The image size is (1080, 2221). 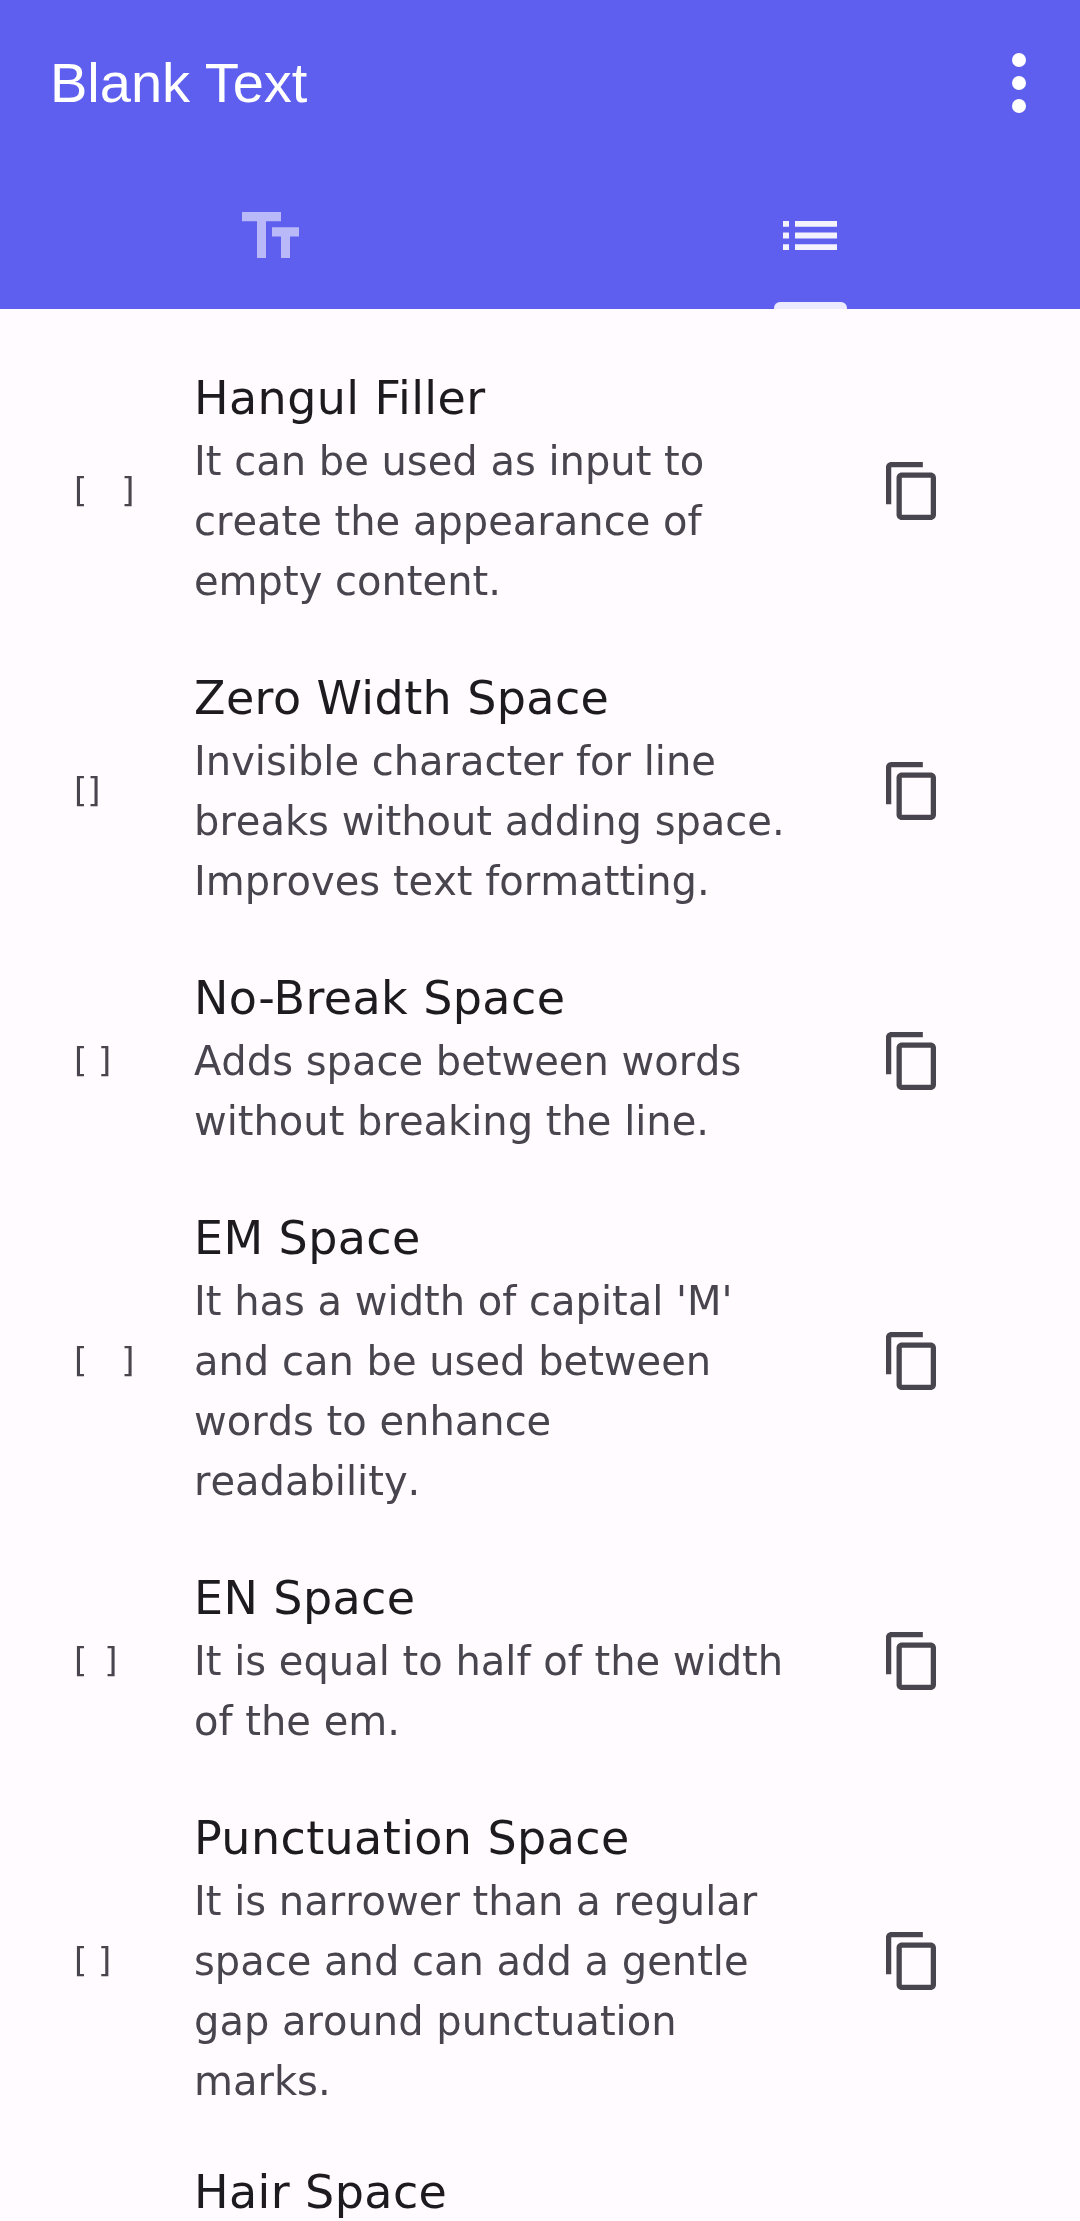 I want to click on text-size-icon, so click(x=270, y=235).